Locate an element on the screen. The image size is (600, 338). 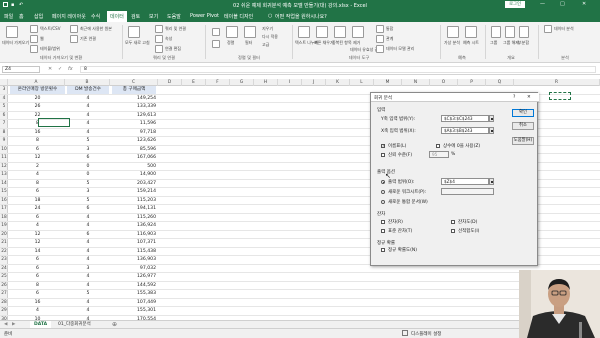
cancel-icon: ✕ is located at coordinates (50, 69).